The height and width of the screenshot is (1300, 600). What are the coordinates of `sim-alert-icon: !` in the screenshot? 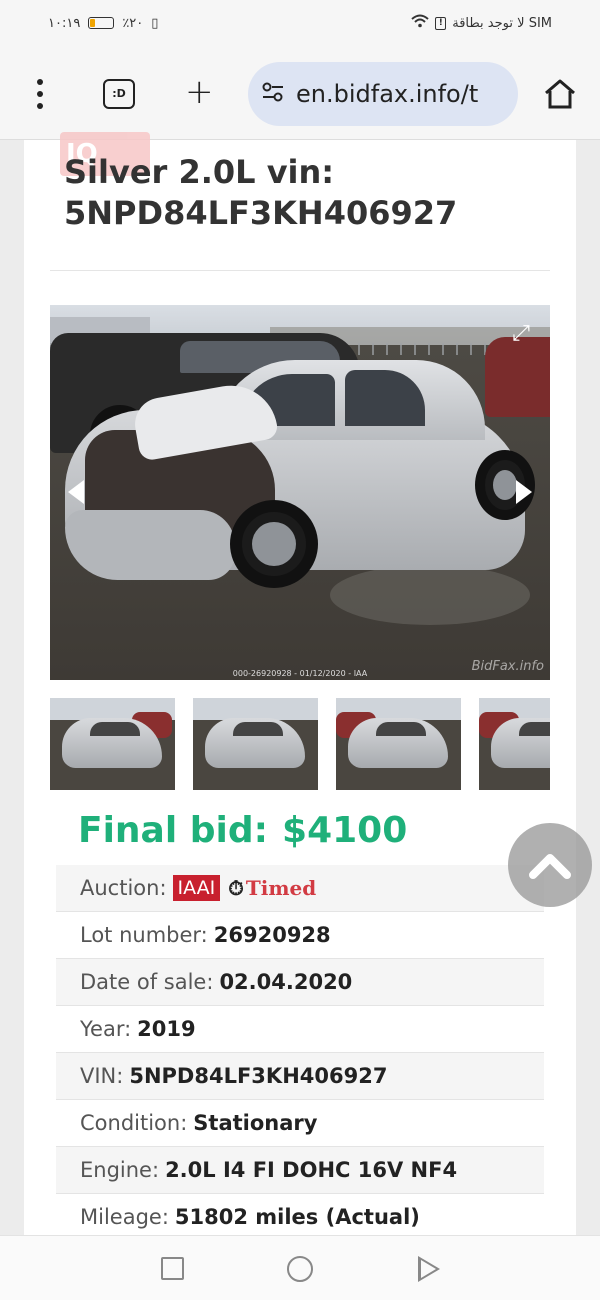 It's located at (441, 23).